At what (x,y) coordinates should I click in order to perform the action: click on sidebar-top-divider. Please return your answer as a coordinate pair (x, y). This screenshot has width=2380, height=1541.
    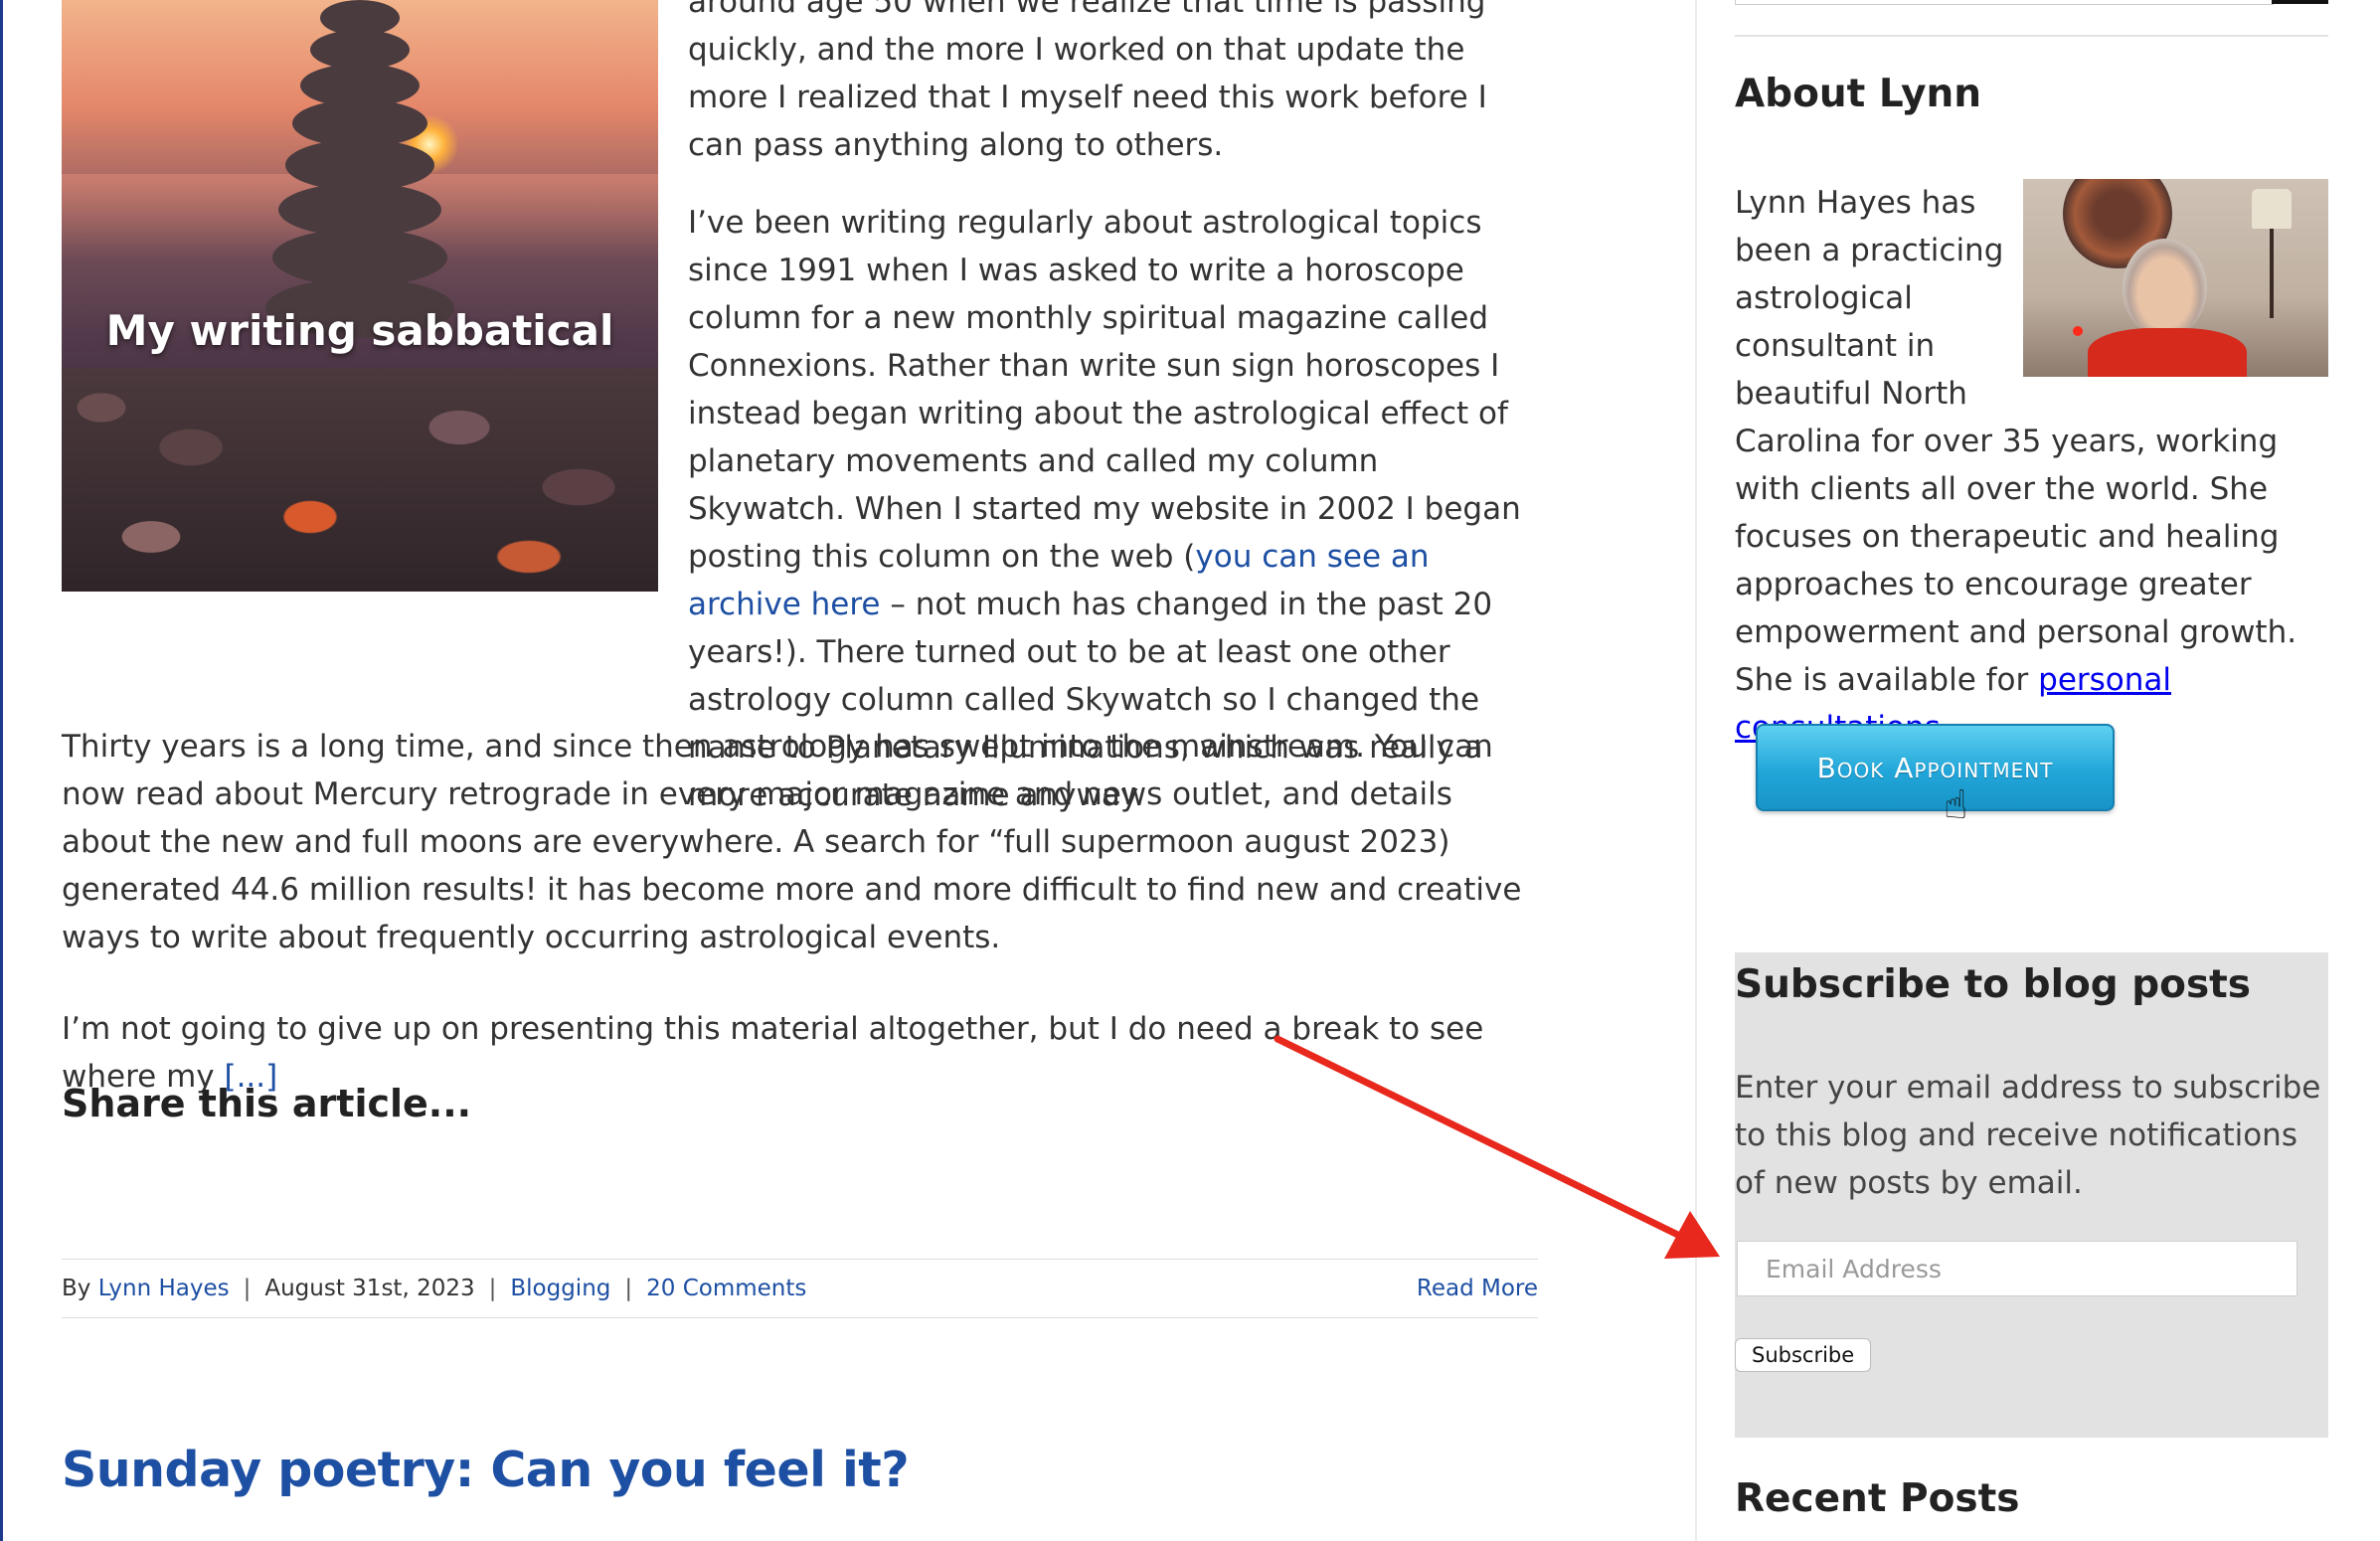
    Looking at the image, I should click on (2031, 36).